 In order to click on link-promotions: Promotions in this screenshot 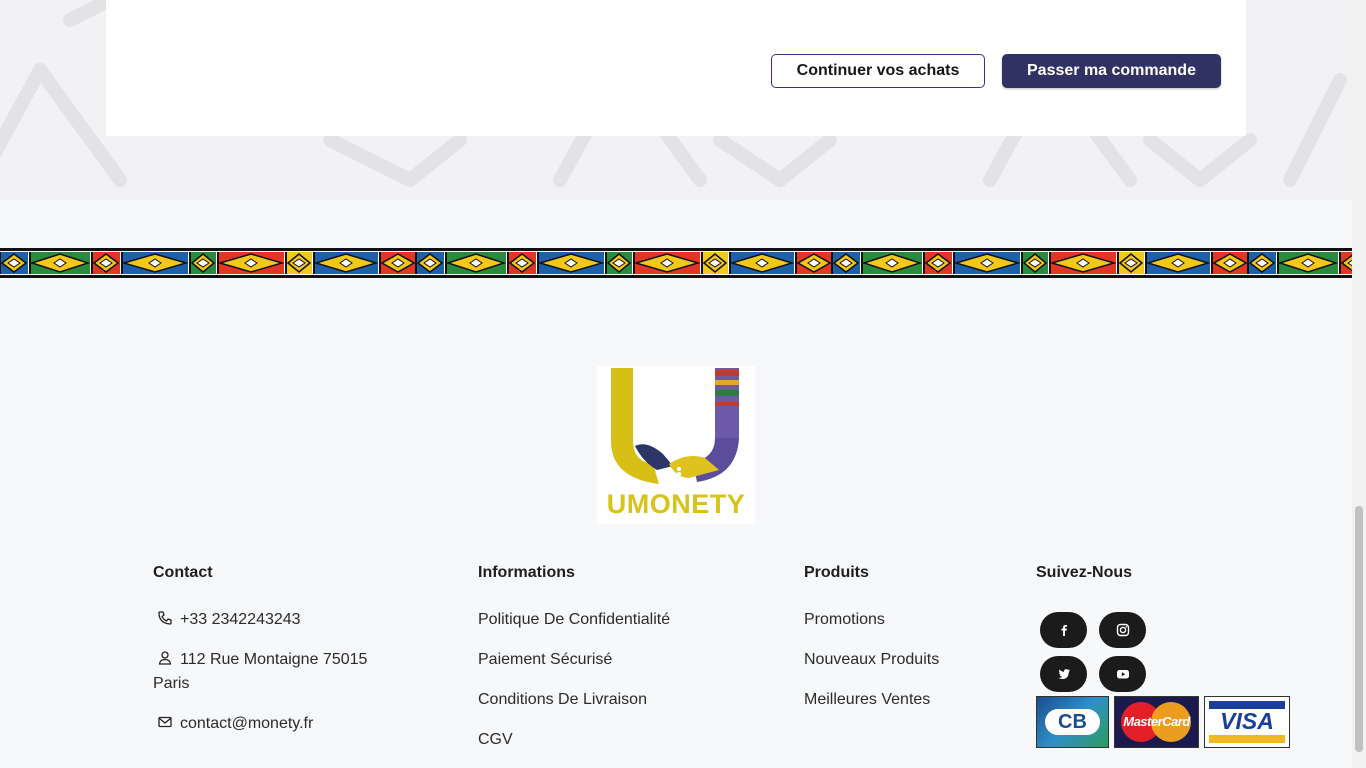, I will do `click(844, 620)`.